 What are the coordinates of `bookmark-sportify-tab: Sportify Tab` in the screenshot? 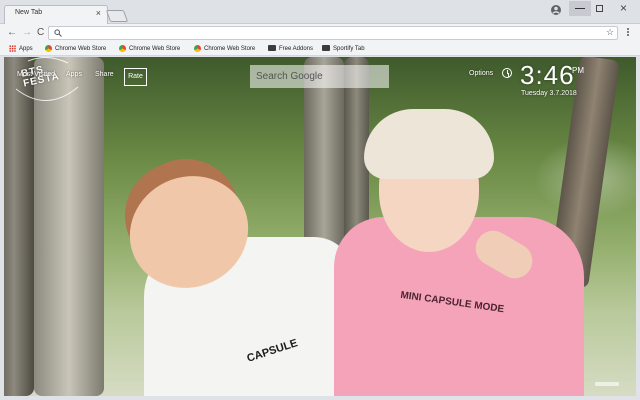 It's located at (343, 49).